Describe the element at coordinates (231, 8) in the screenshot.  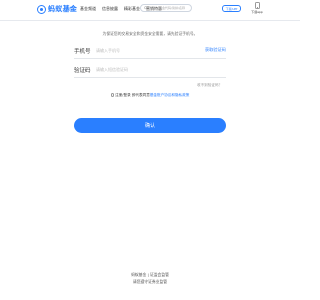
I see `download-app-button: 下载APP` at that location.